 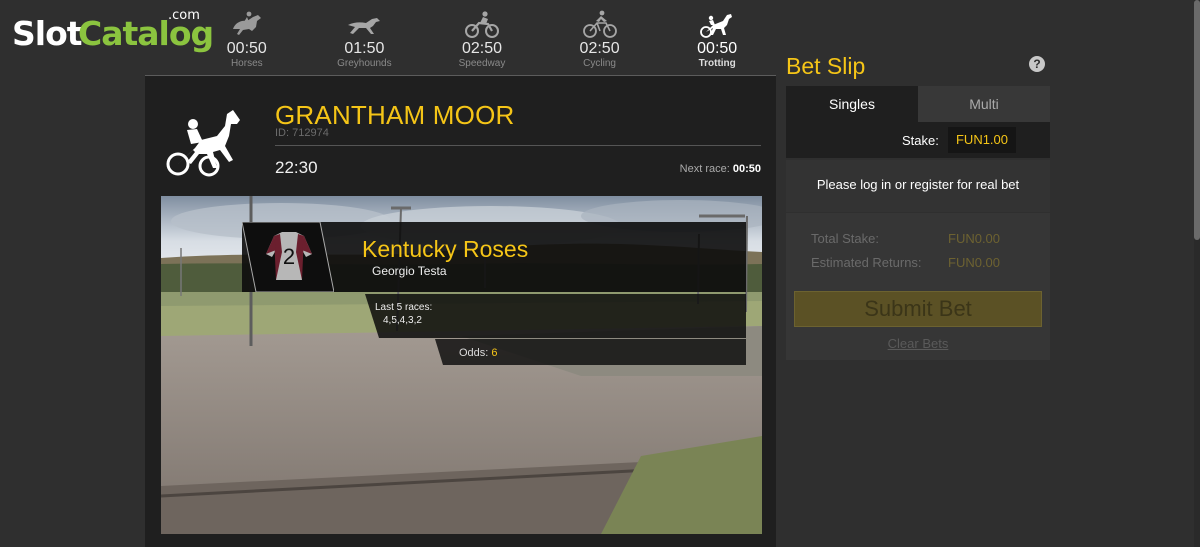 What do you see at coordinates (918, 343) in the screenshot?
I see `clear-bets-link: Clear Bets` at bounding box center [918, 343].